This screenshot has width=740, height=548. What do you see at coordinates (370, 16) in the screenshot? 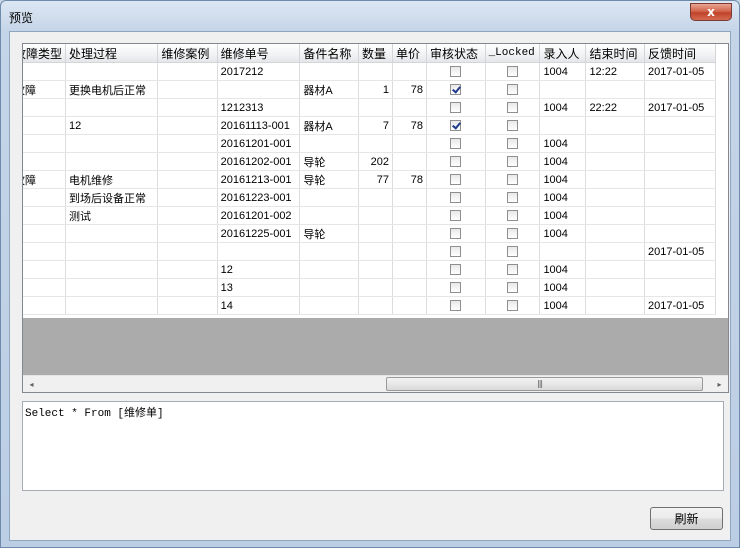
I see `title-bar: 预览 x` at bounding box center [370, 16].